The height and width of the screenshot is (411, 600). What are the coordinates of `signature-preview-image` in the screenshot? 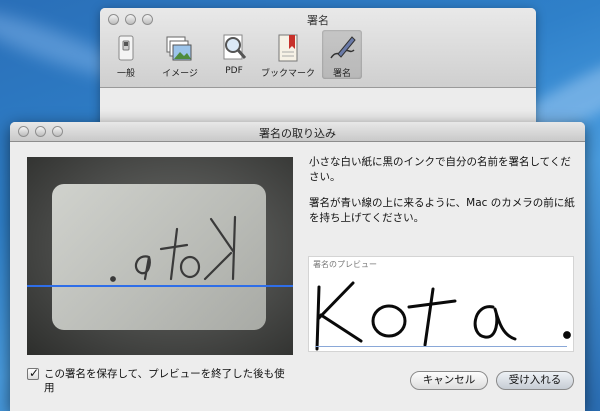 It's located at (443, 316).